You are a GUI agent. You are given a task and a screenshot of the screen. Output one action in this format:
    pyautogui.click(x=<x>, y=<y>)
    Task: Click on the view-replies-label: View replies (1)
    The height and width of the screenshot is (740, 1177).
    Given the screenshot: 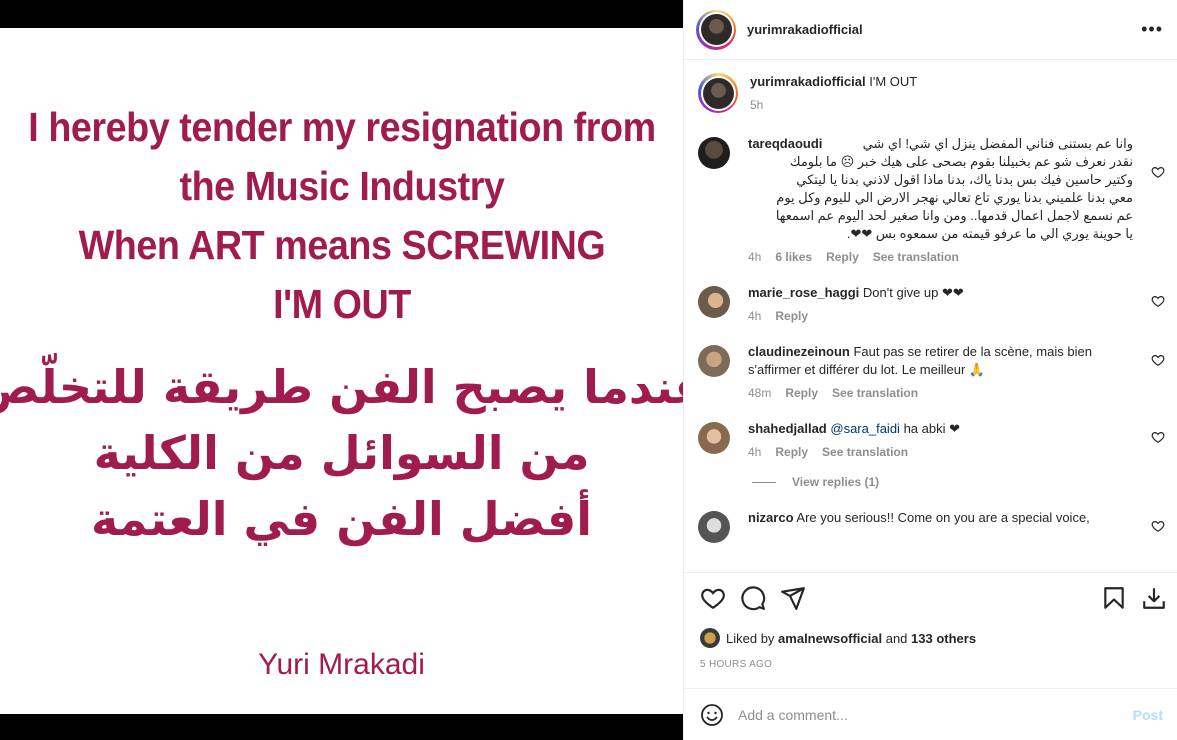 What is the action you would take?
    pyautogui.click(x=836, y=482)
    